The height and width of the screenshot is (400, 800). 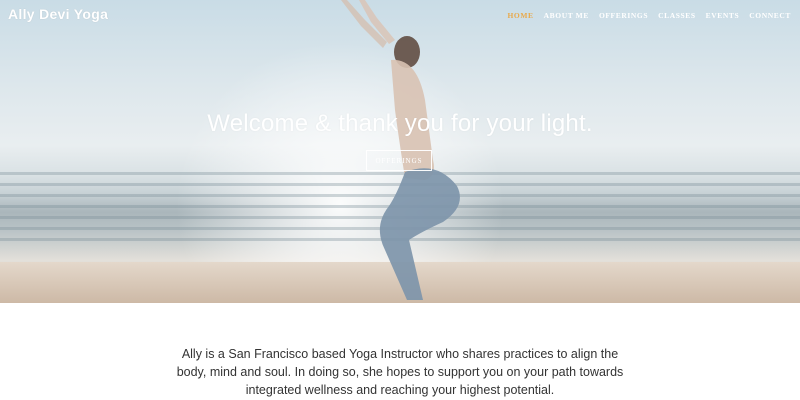 What do you see at coordinates (399, 160) in the screenshot?
I see `offerings-button: OFFERINGS` at bounding box center [399, 160].